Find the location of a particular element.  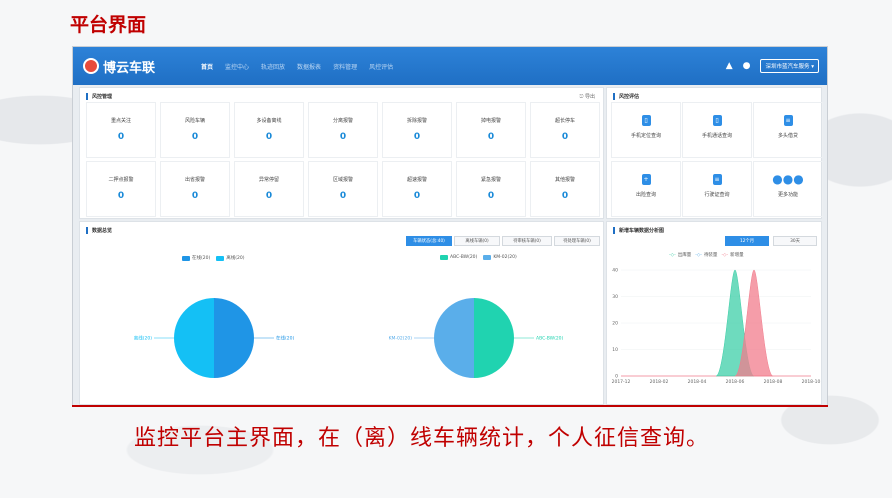

risk-eval-card: ≡ 行驶证查询 is located at coordinates (717, 189).